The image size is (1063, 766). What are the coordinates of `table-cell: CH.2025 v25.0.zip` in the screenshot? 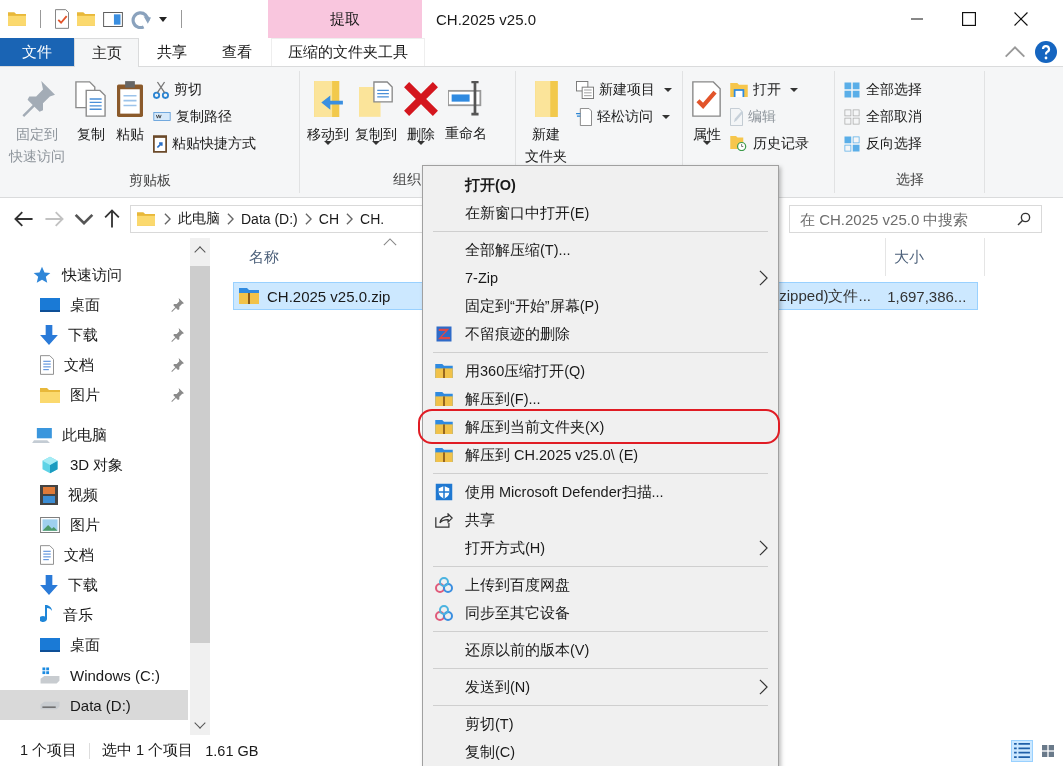 It's located at (328, 296).